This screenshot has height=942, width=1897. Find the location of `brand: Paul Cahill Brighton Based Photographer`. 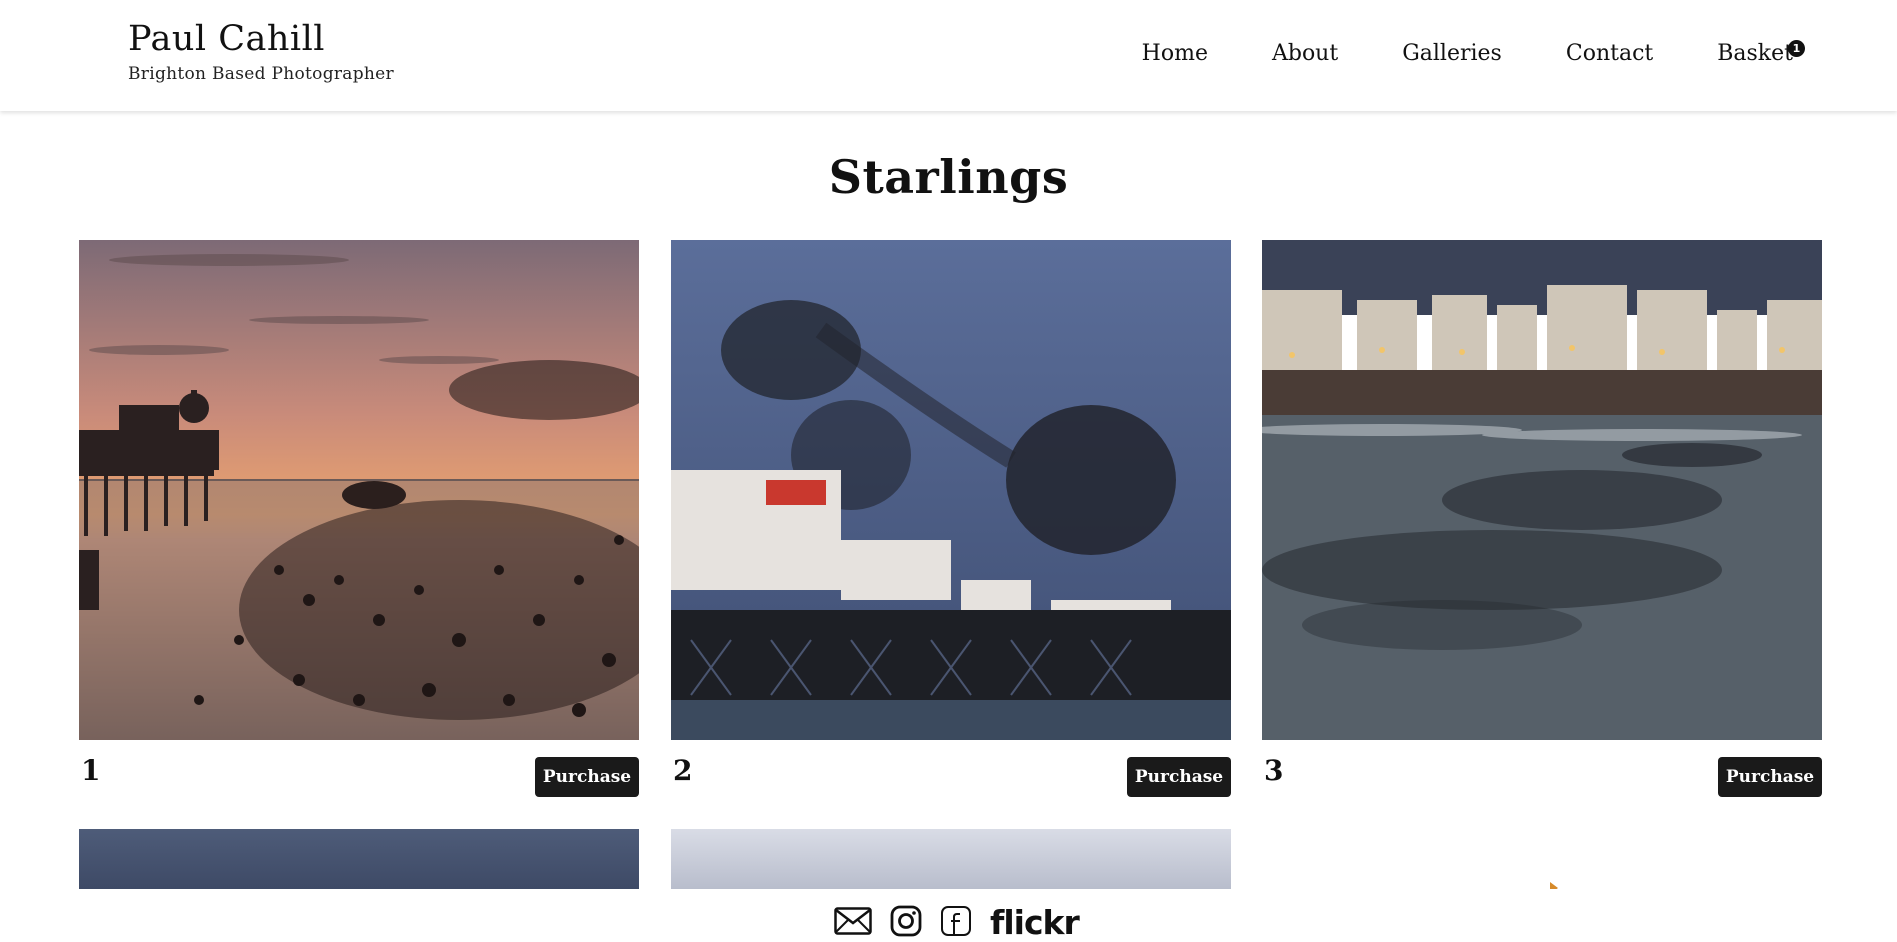

brand: Paul Cahill Brighton Based Photographer is located at coordinates (261, 51).